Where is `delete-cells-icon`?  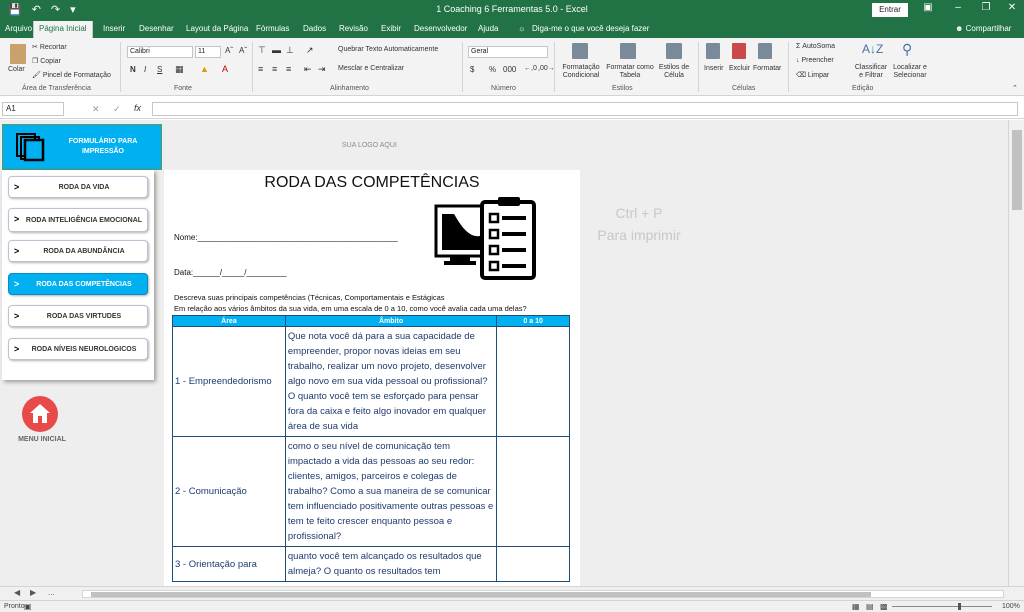 delete-cells-icon is located at coordinates (739, 51).